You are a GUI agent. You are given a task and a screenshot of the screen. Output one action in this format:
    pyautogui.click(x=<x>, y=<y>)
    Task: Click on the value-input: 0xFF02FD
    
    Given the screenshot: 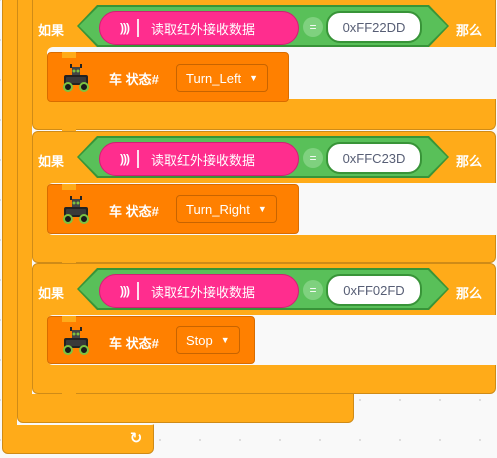 What is the action you would take?
    pyautogui.click(x=374, y=290)
    